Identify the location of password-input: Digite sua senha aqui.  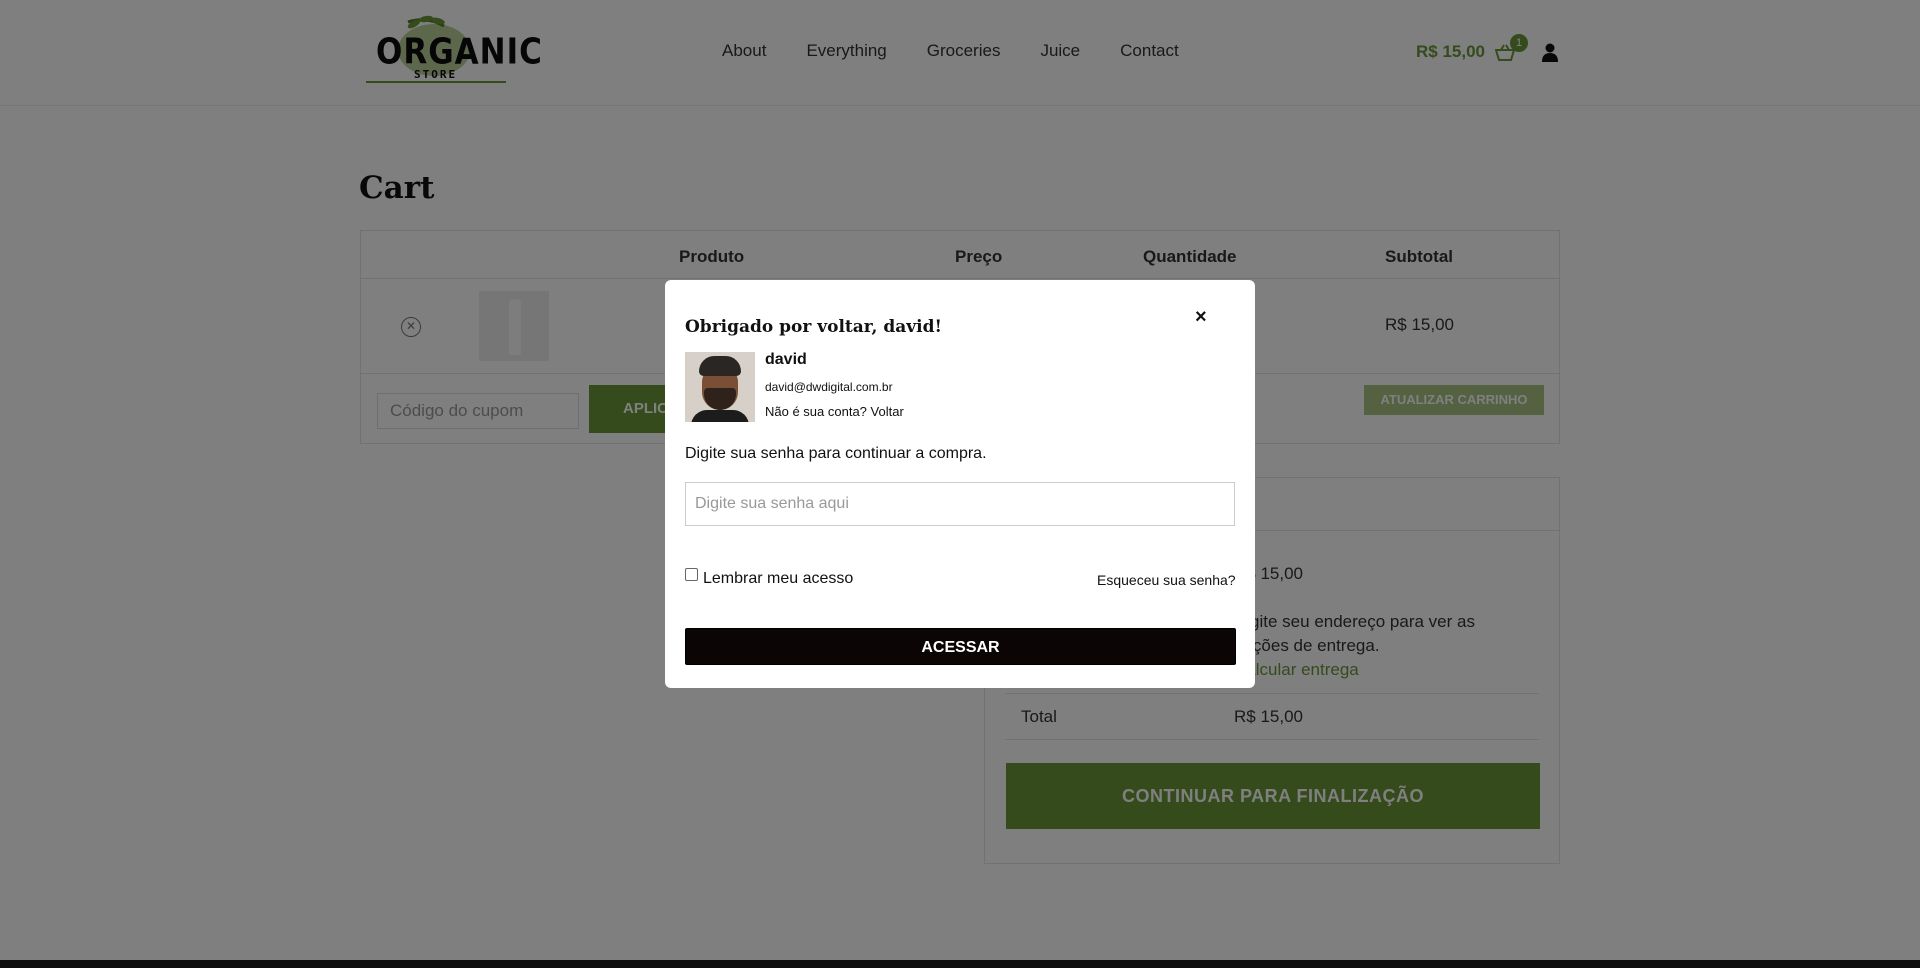
(960, 504).